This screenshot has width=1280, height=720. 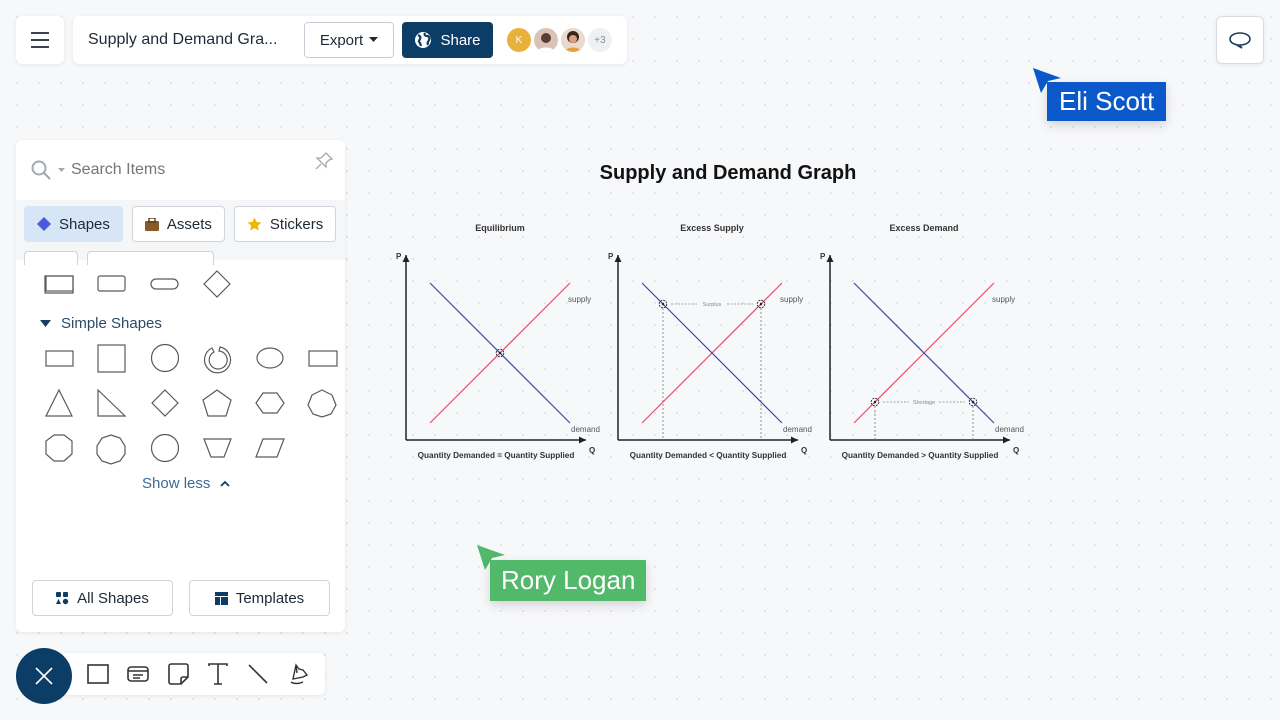 What do you see at coordinates (460, 40) in the screenshot?
I see `share-label: Share` at bounding box center [460, 40].